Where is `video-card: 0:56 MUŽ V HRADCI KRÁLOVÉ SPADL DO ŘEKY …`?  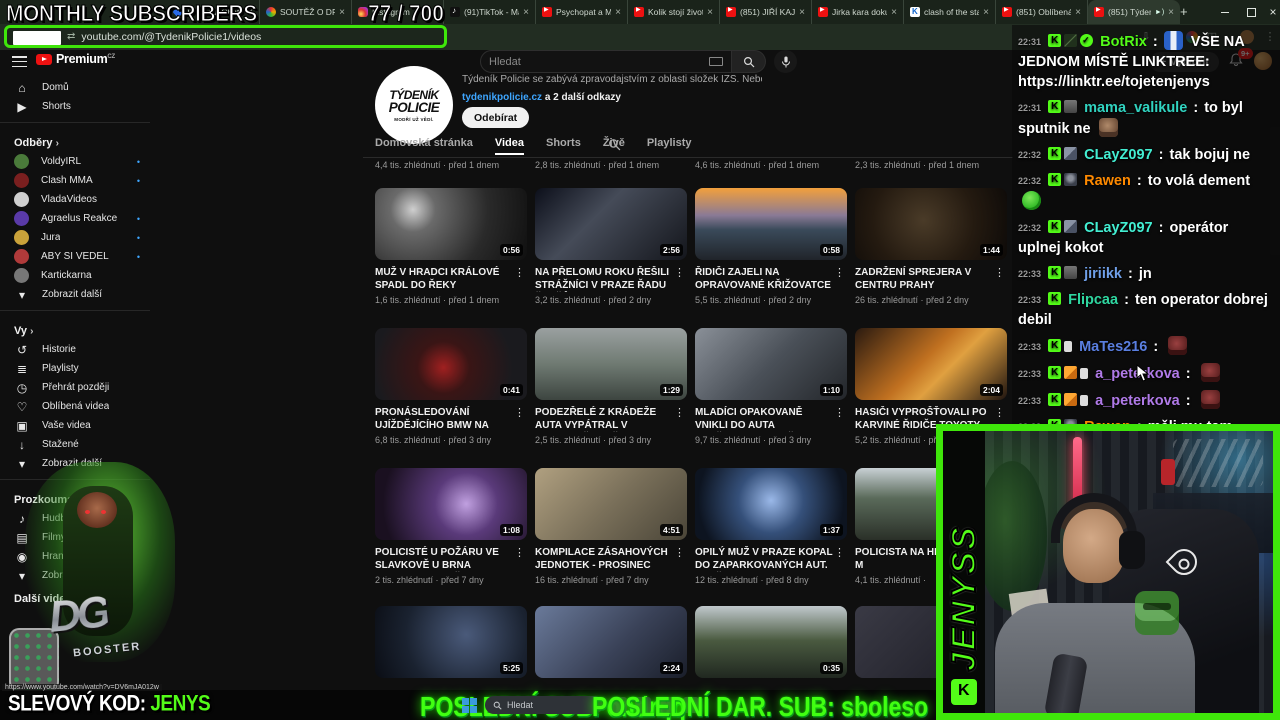 video-card: 0:56 MUŽ V HRADCI KRÁLOVÉ SPADL DO ŘEKY … is located at coordinates (455, 246).